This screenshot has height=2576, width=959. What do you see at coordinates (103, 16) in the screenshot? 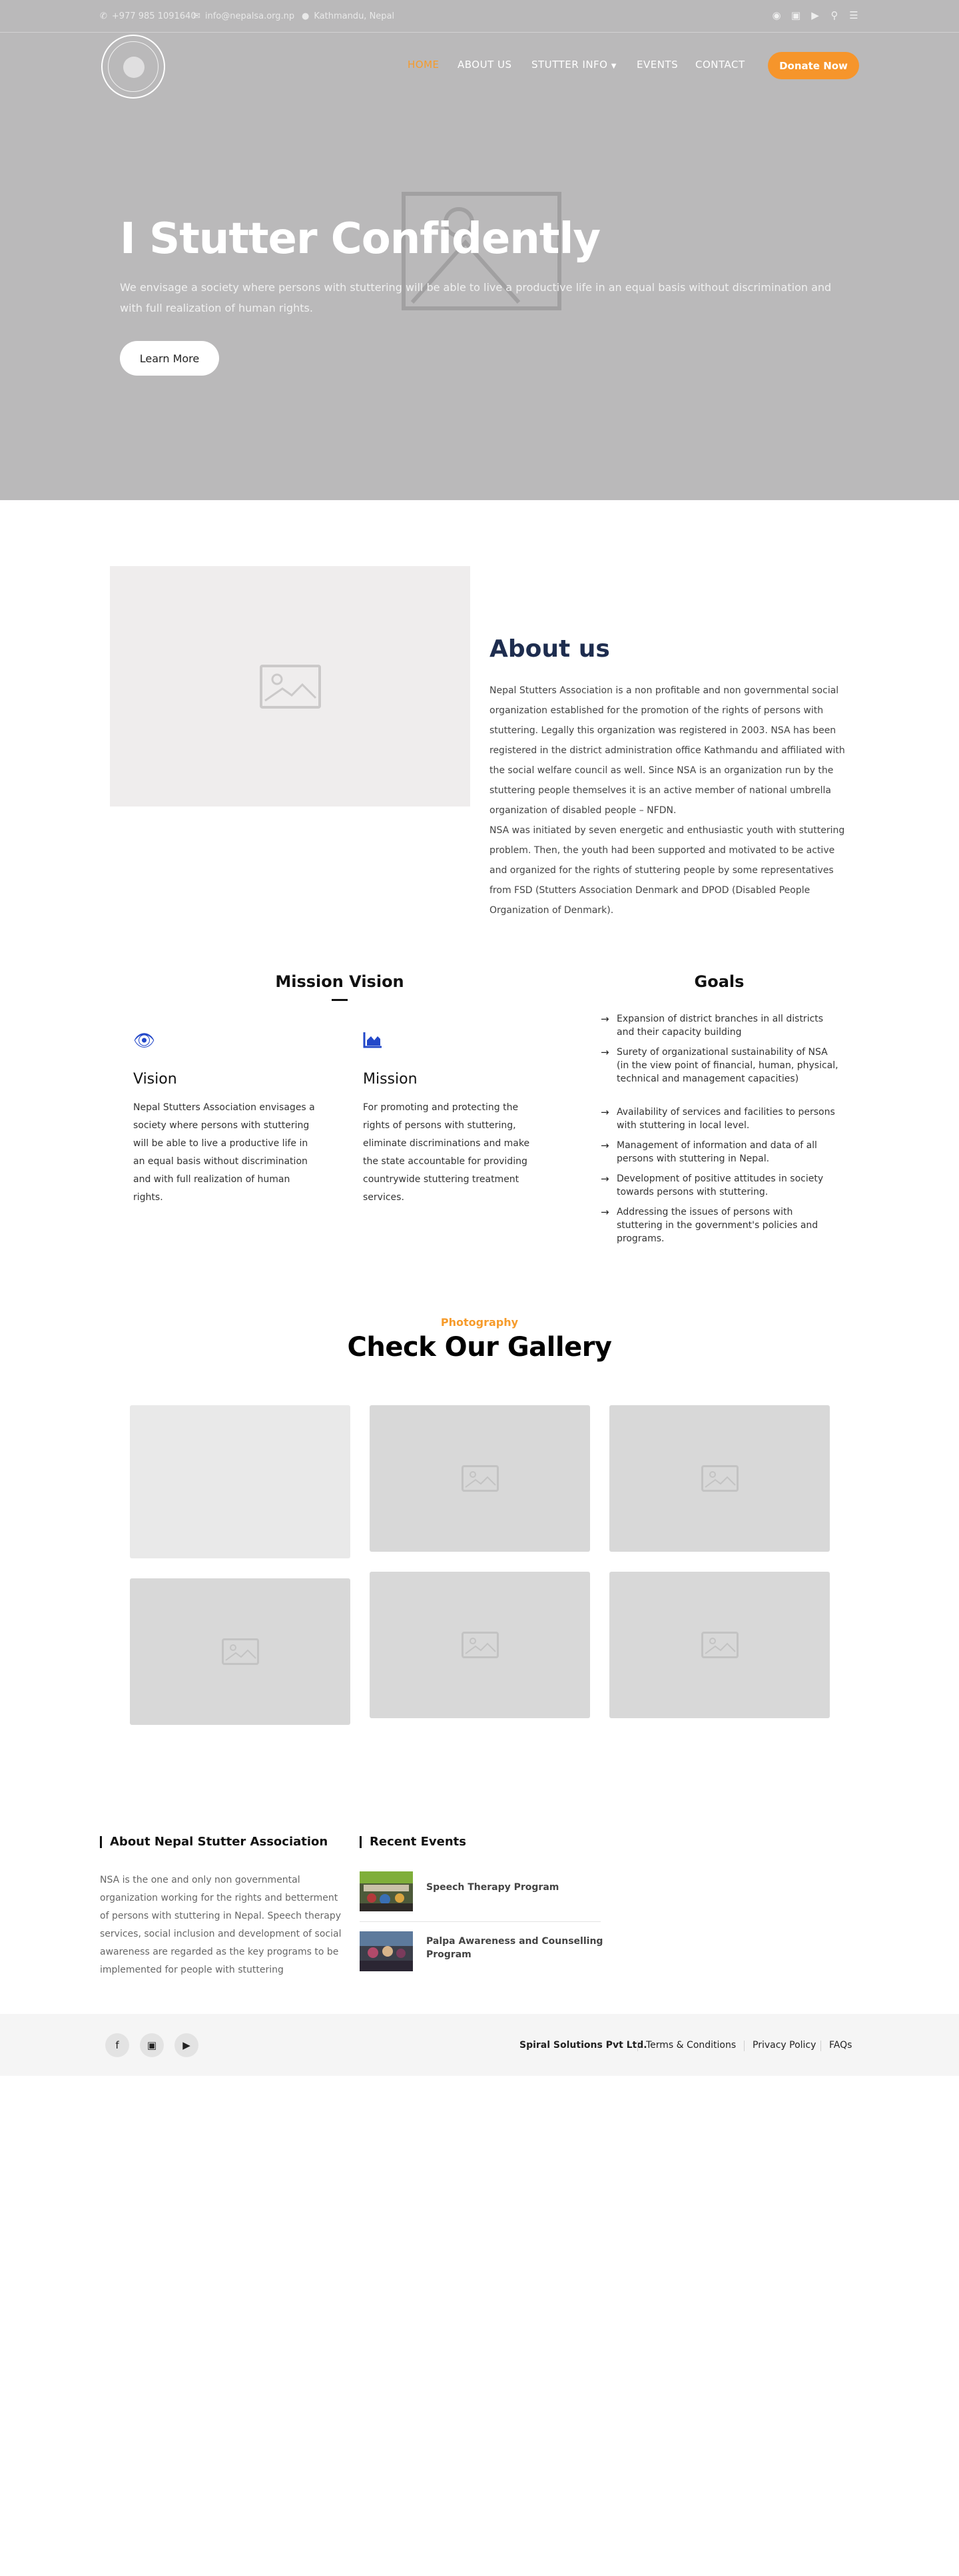
I see `phone-icon: ✆` at bounding box center [103, 16].